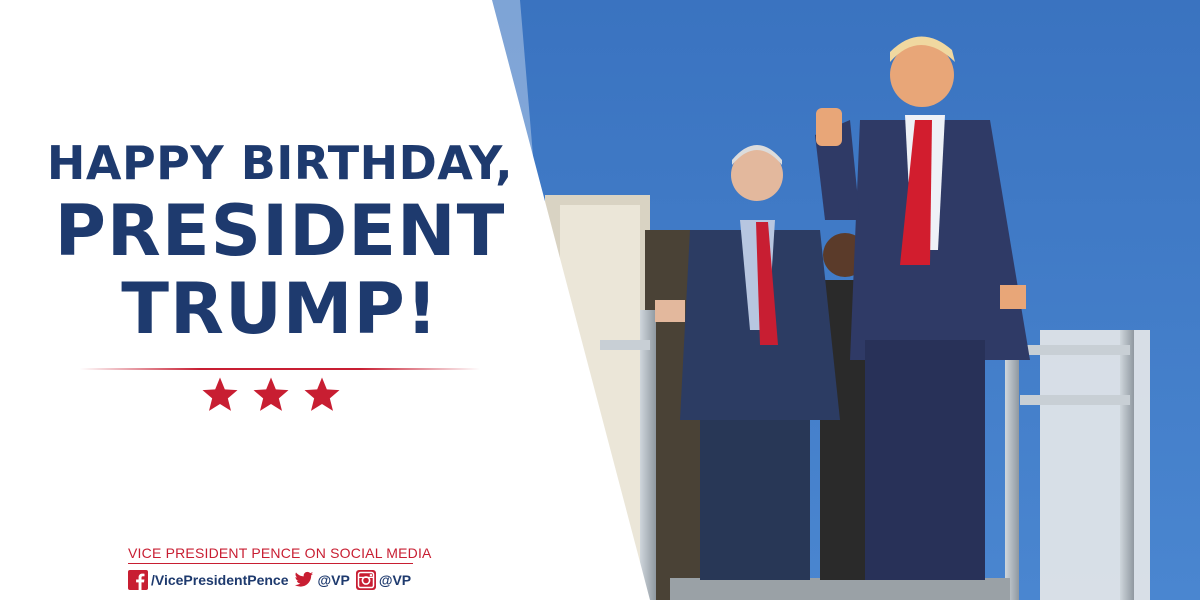  What do you see at coordinates (280, 369) in the screenshot?
I see `red-divider` at bounding box center [280, 369].